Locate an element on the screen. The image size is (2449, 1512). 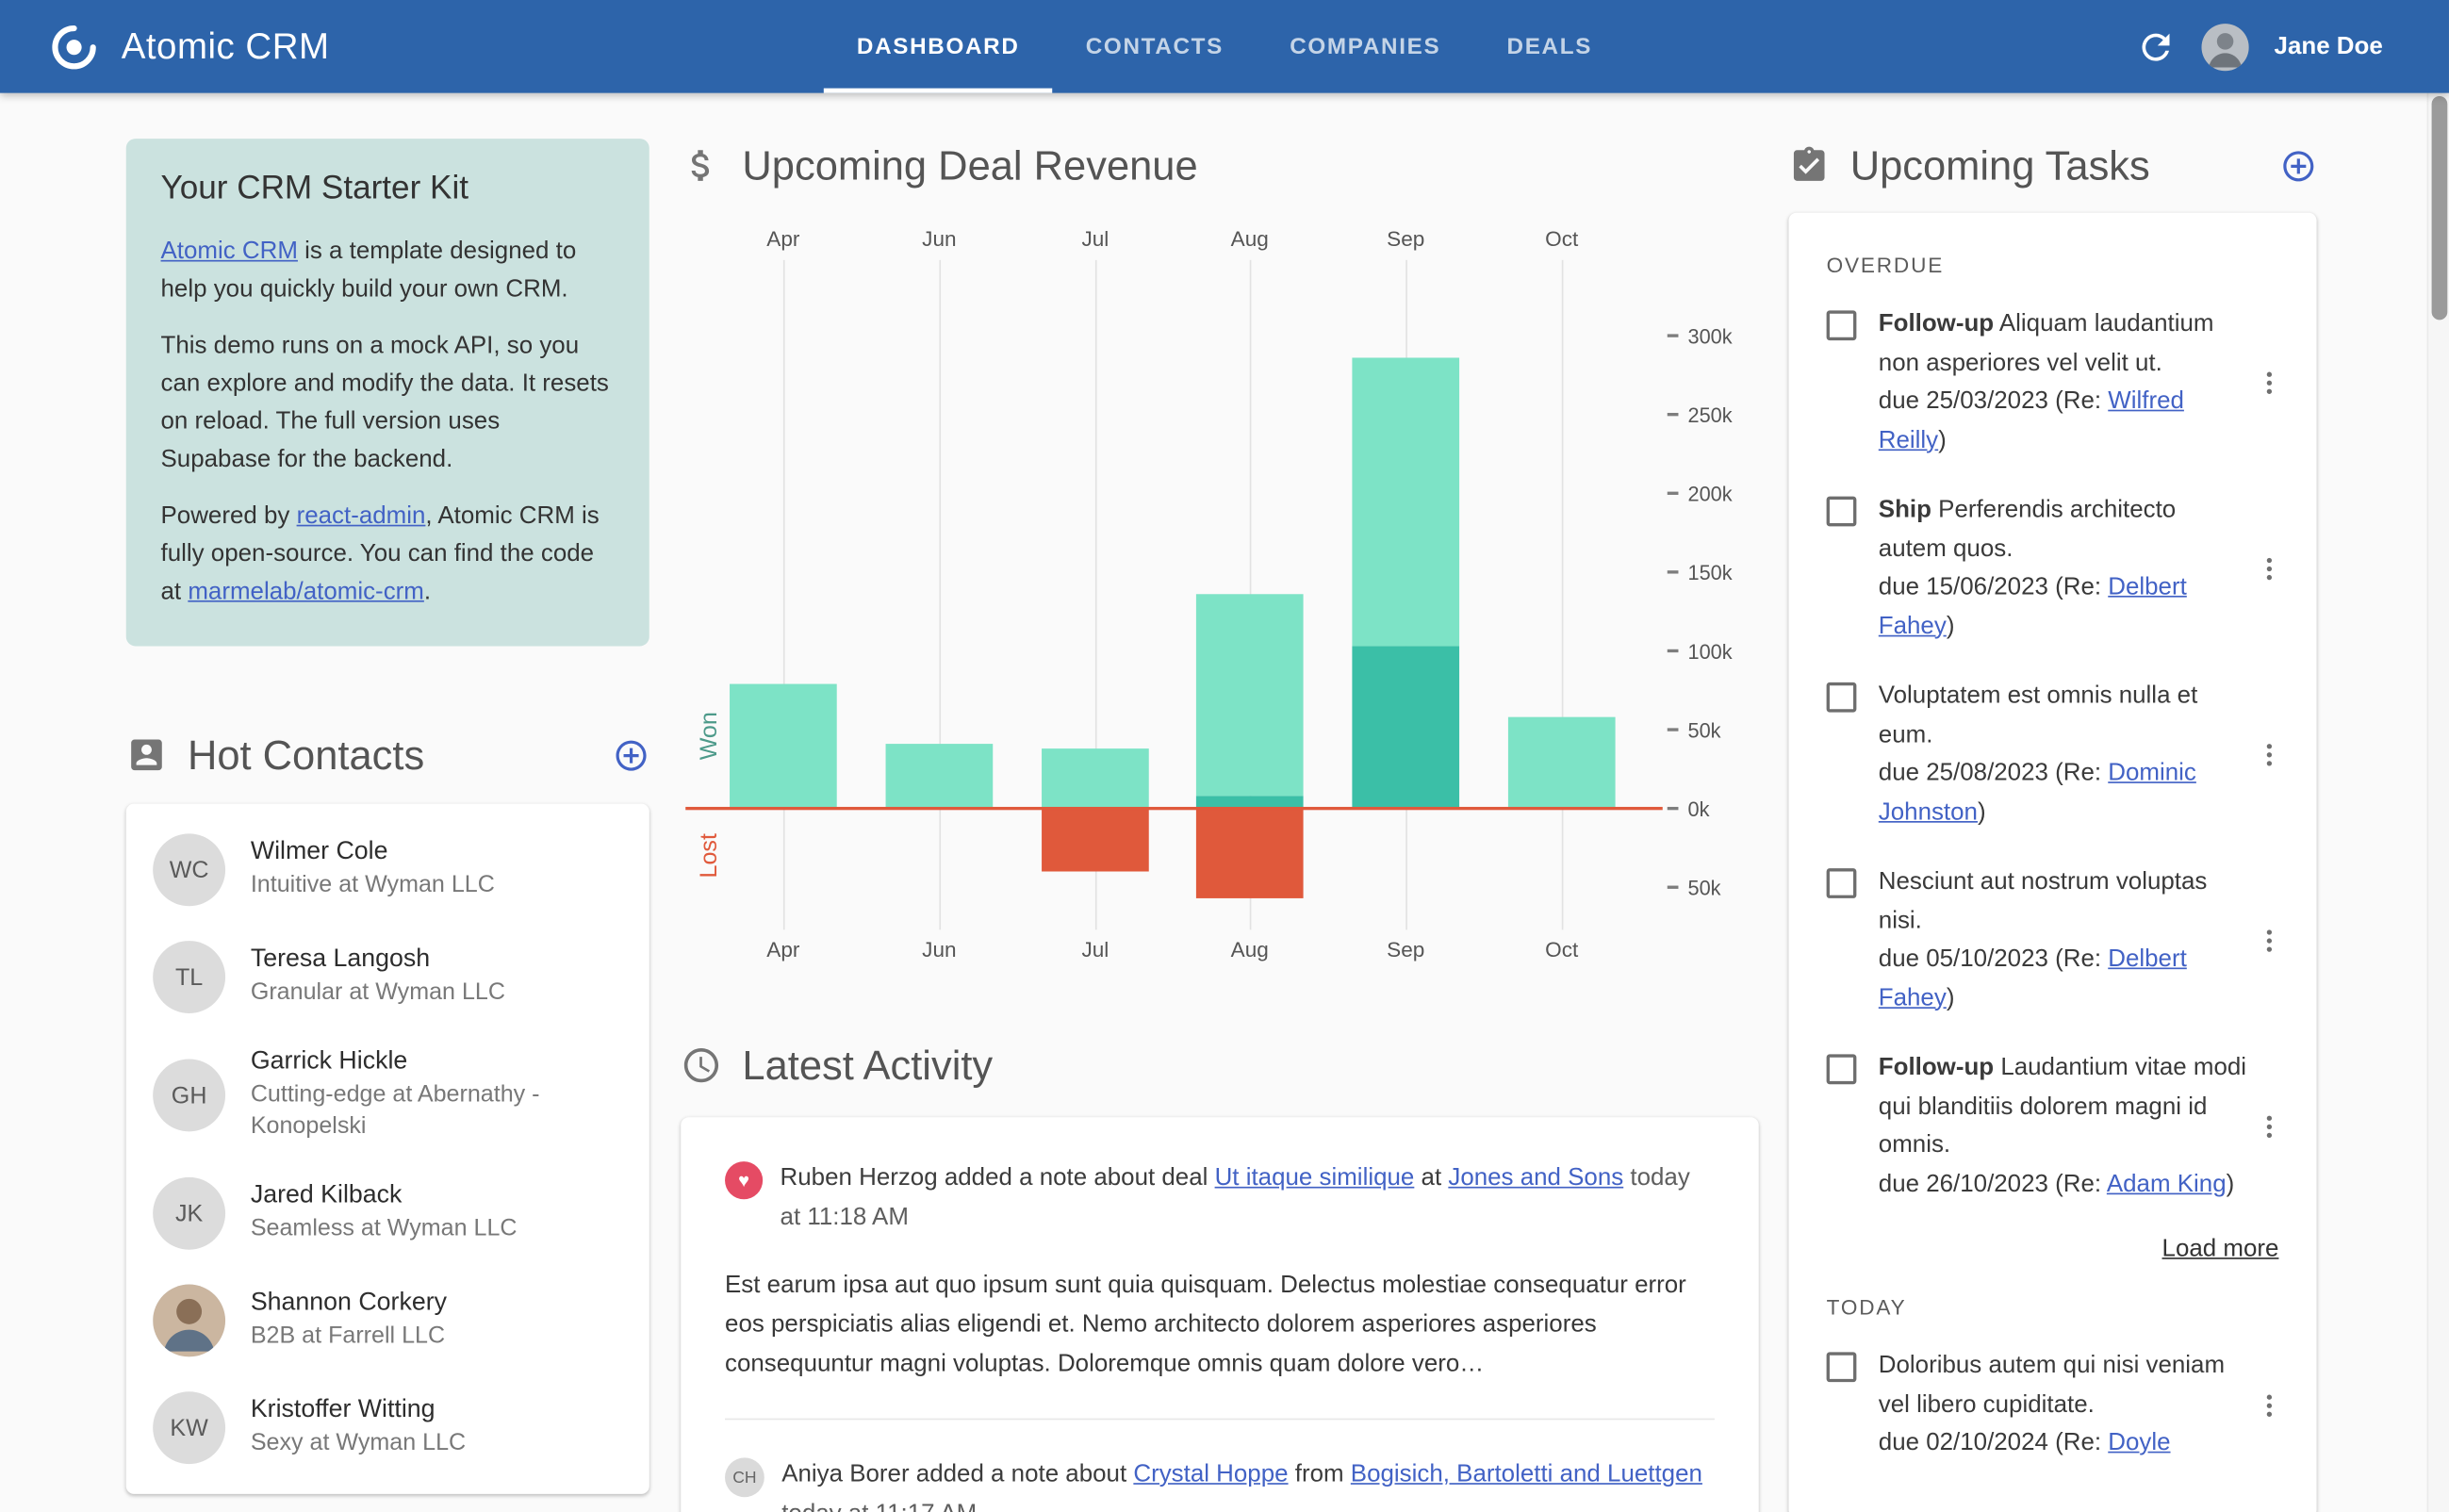
chart-gridline is located at coordinates (1561, 595).